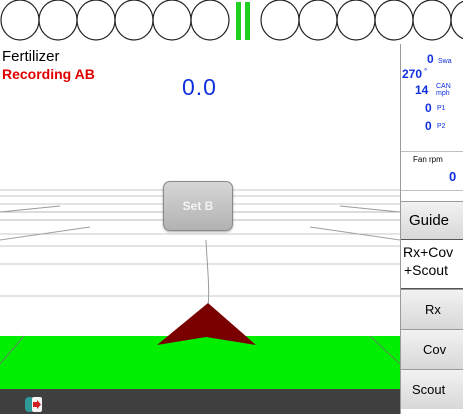 The width and height of the screenshot is (463, 414). I want to click on swath-value: 0, so click(430, 59).